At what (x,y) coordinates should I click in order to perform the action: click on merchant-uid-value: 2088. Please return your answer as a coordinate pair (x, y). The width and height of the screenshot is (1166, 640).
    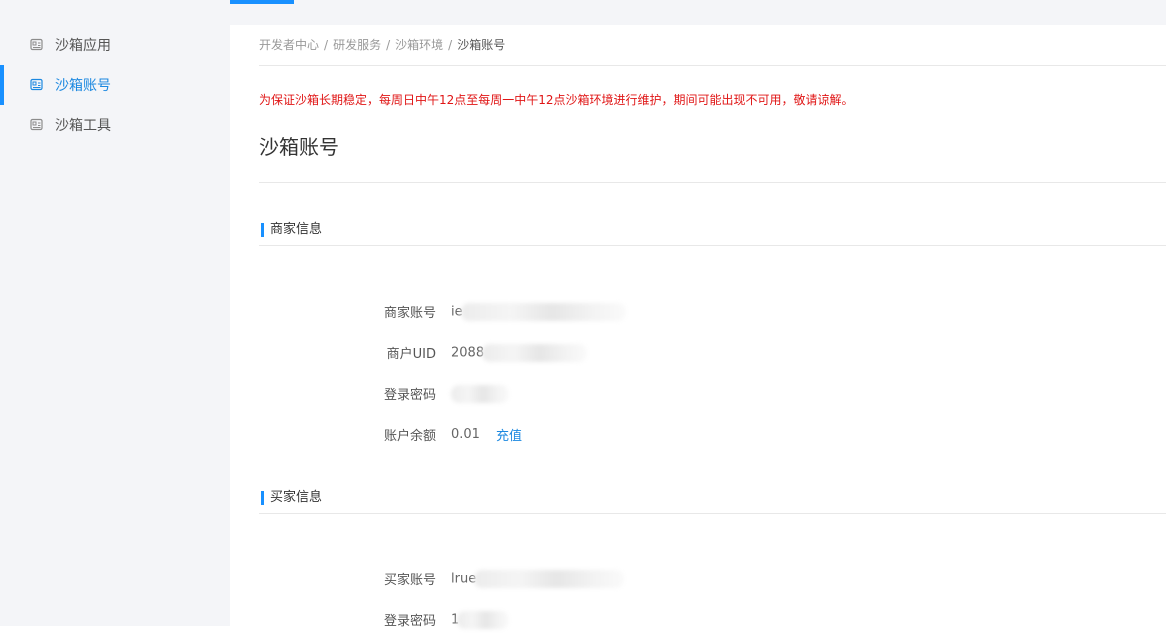
    Looking at the image, I should click on (519, 352).